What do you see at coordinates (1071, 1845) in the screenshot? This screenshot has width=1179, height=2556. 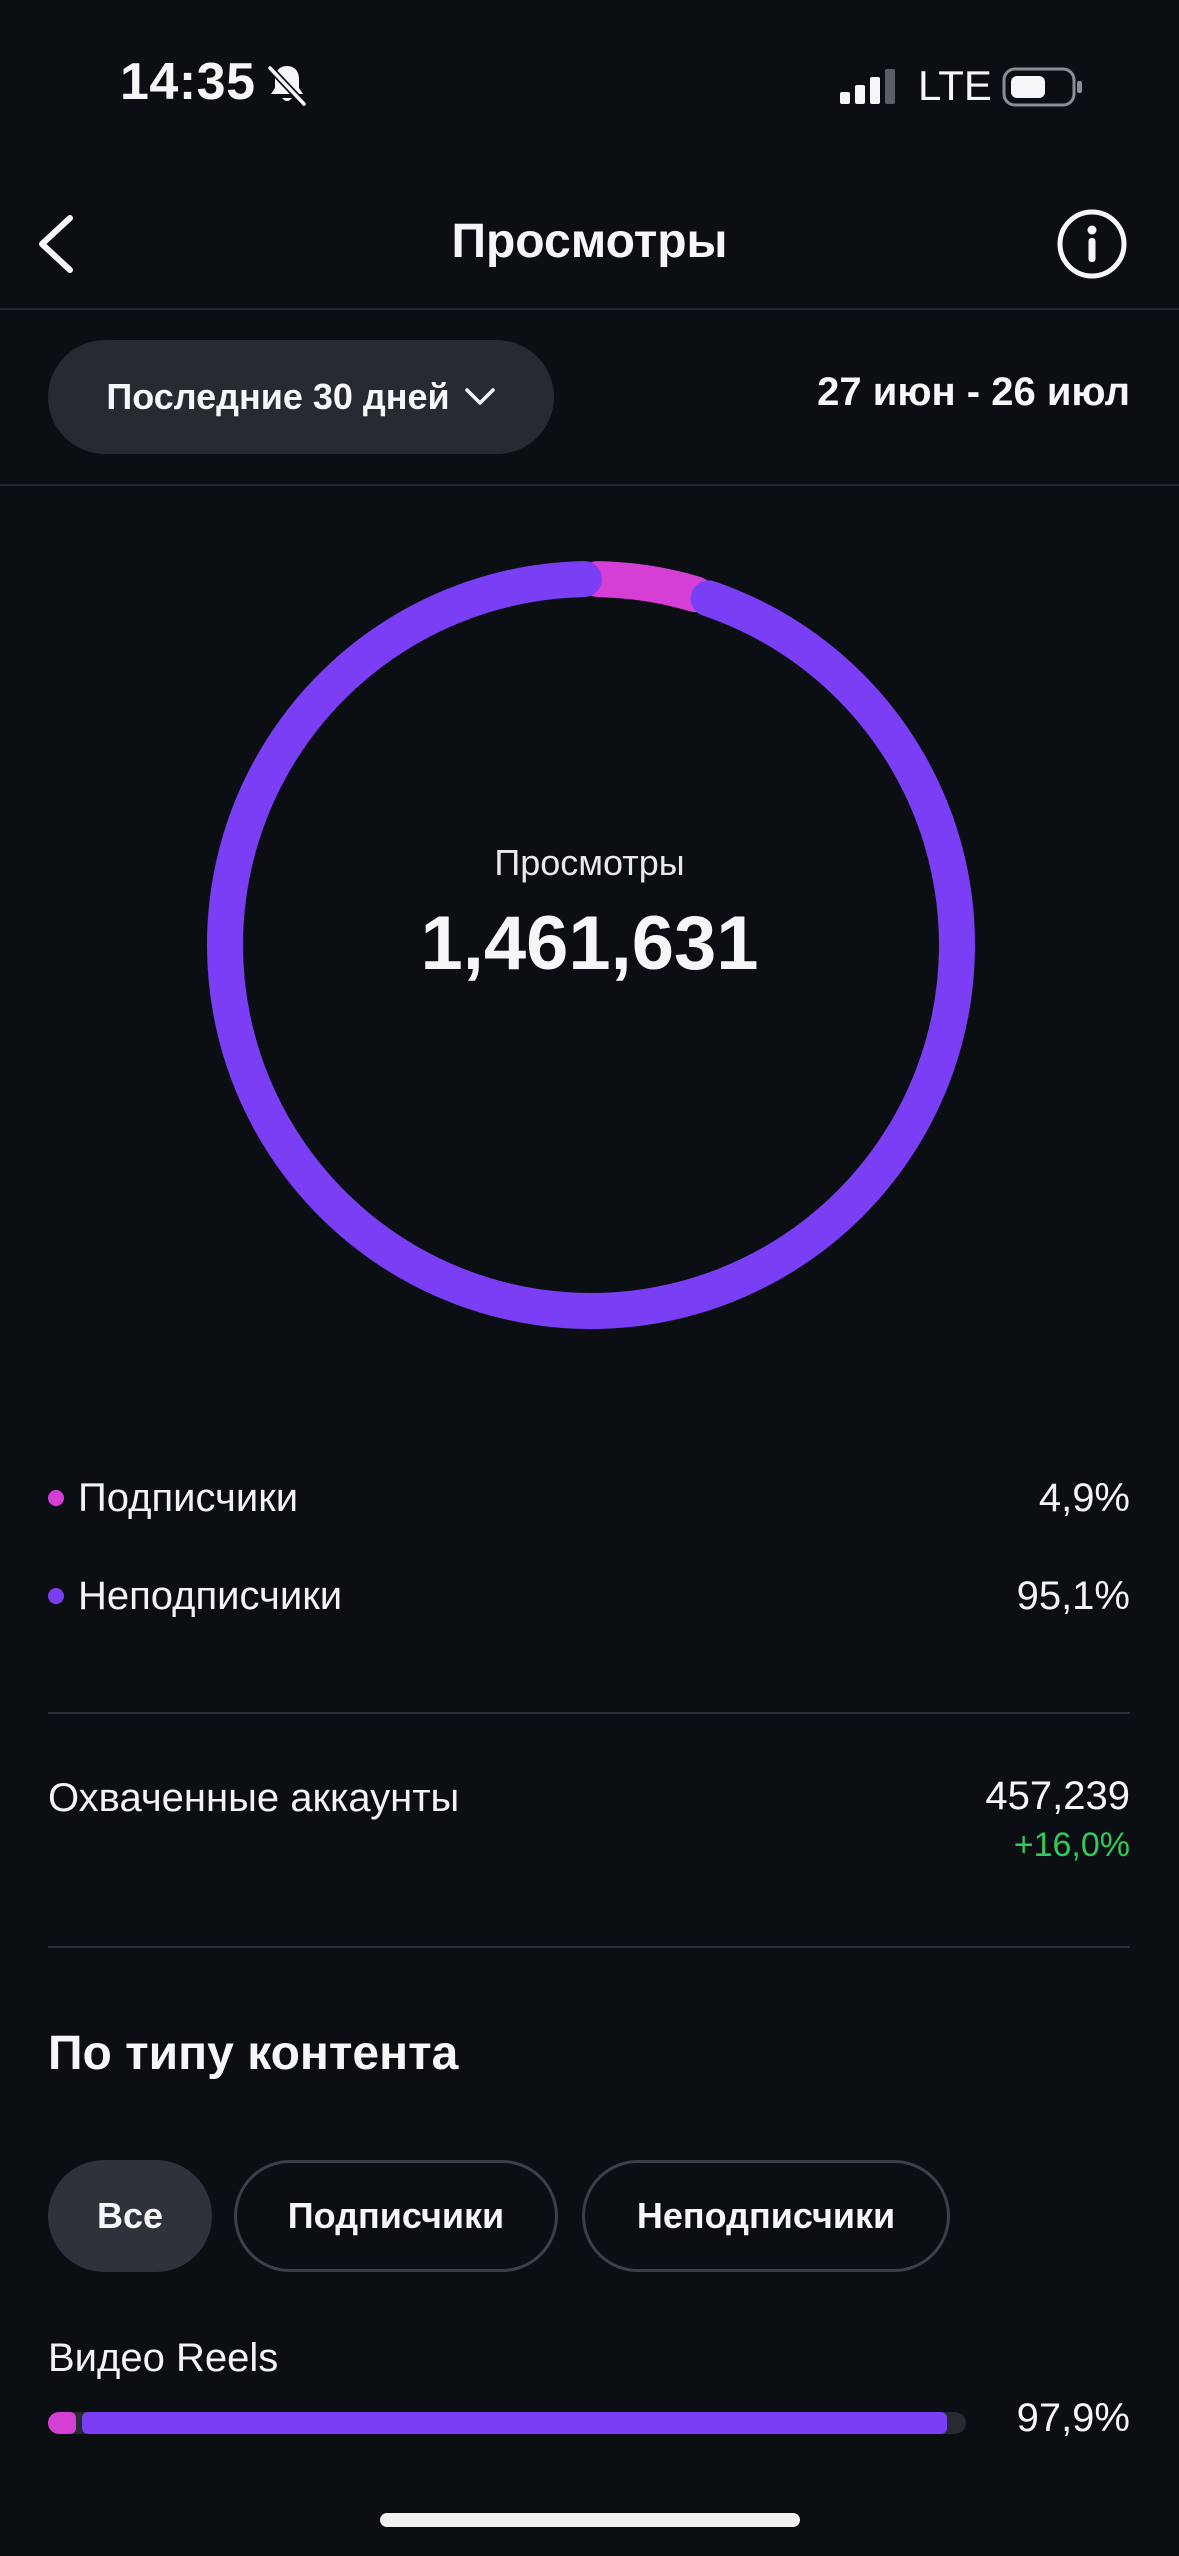 I see `reach-change-badge: +16,0%` at bounding box center [1071, 1845].